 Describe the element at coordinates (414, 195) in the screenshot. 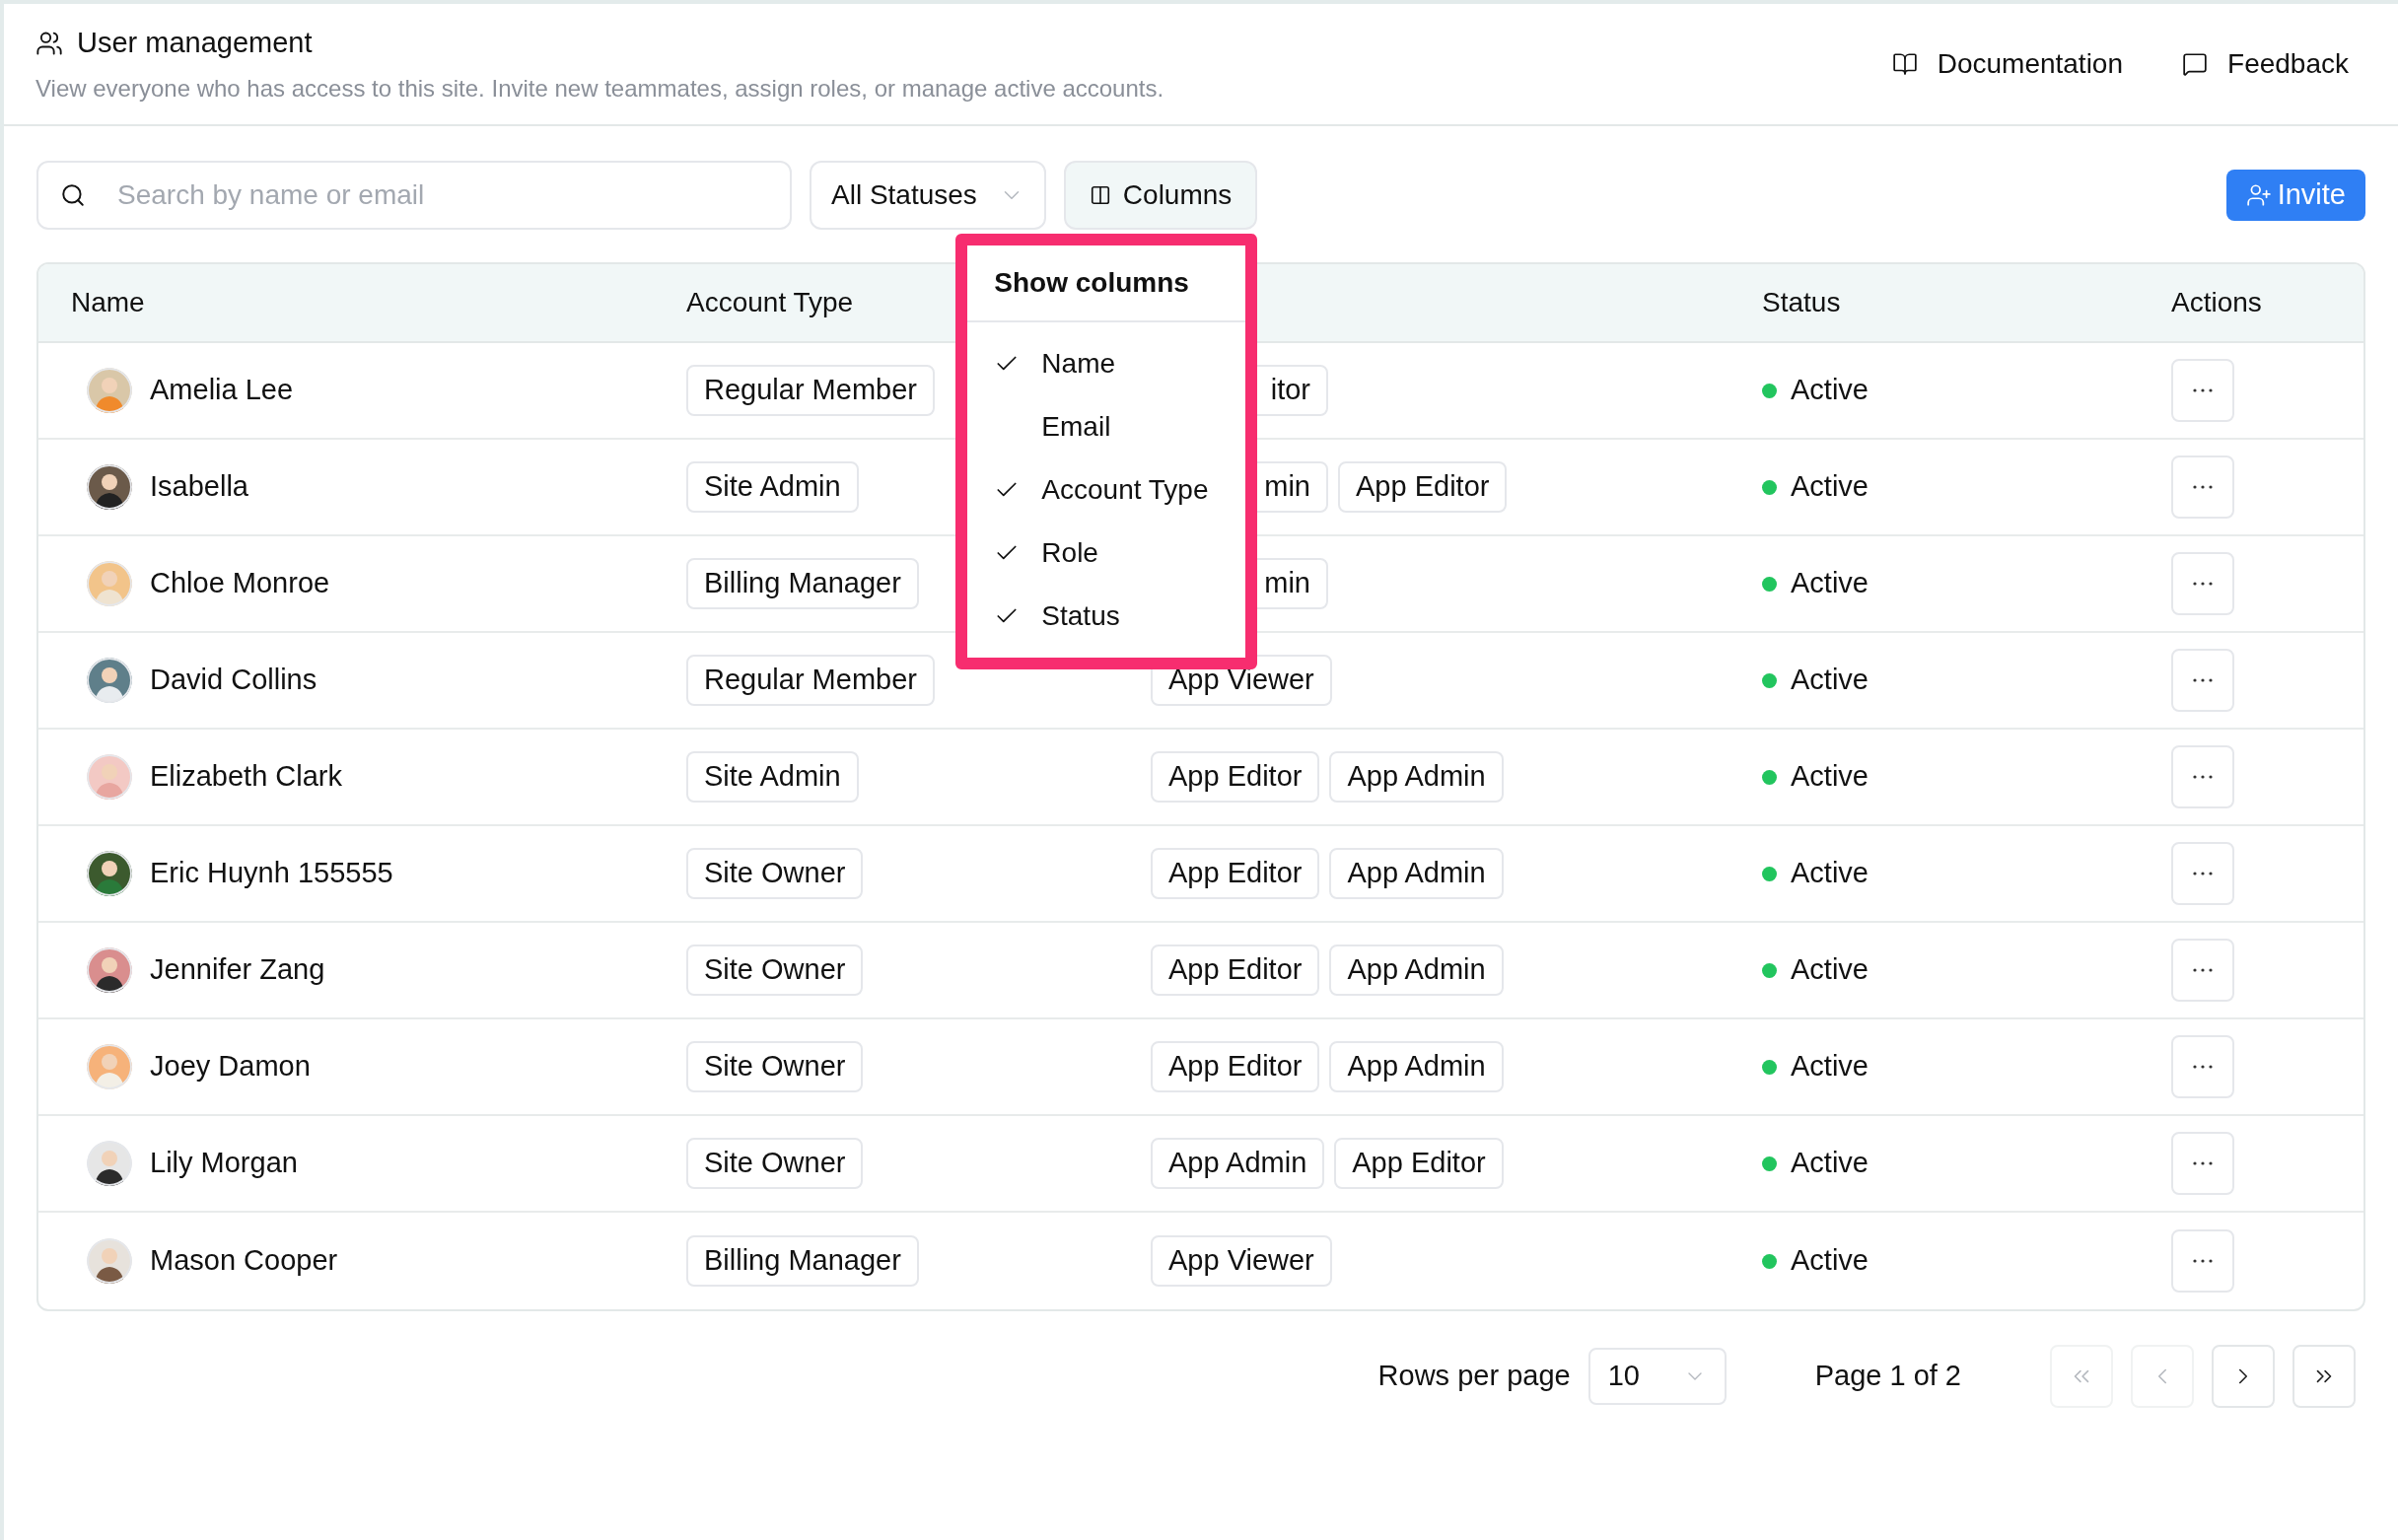

I see `search-field: Search by name or email` at that location.